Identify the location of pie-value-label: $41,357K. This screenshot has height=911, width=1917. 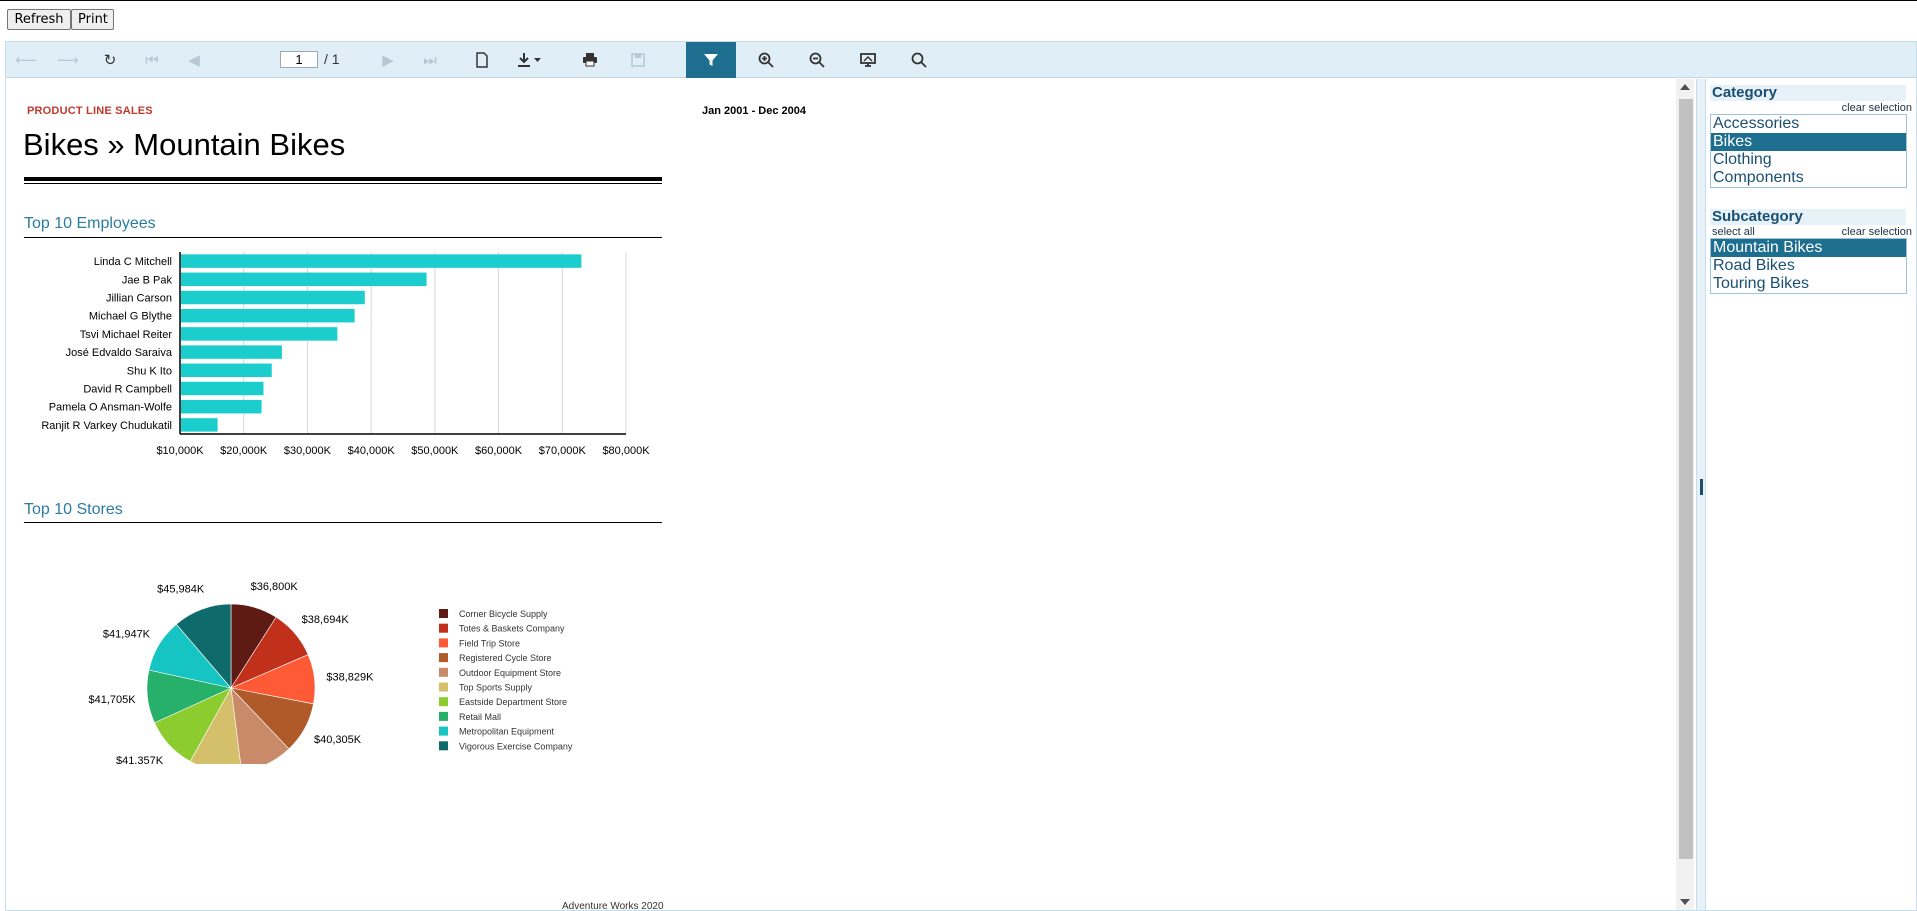
(140, 759).